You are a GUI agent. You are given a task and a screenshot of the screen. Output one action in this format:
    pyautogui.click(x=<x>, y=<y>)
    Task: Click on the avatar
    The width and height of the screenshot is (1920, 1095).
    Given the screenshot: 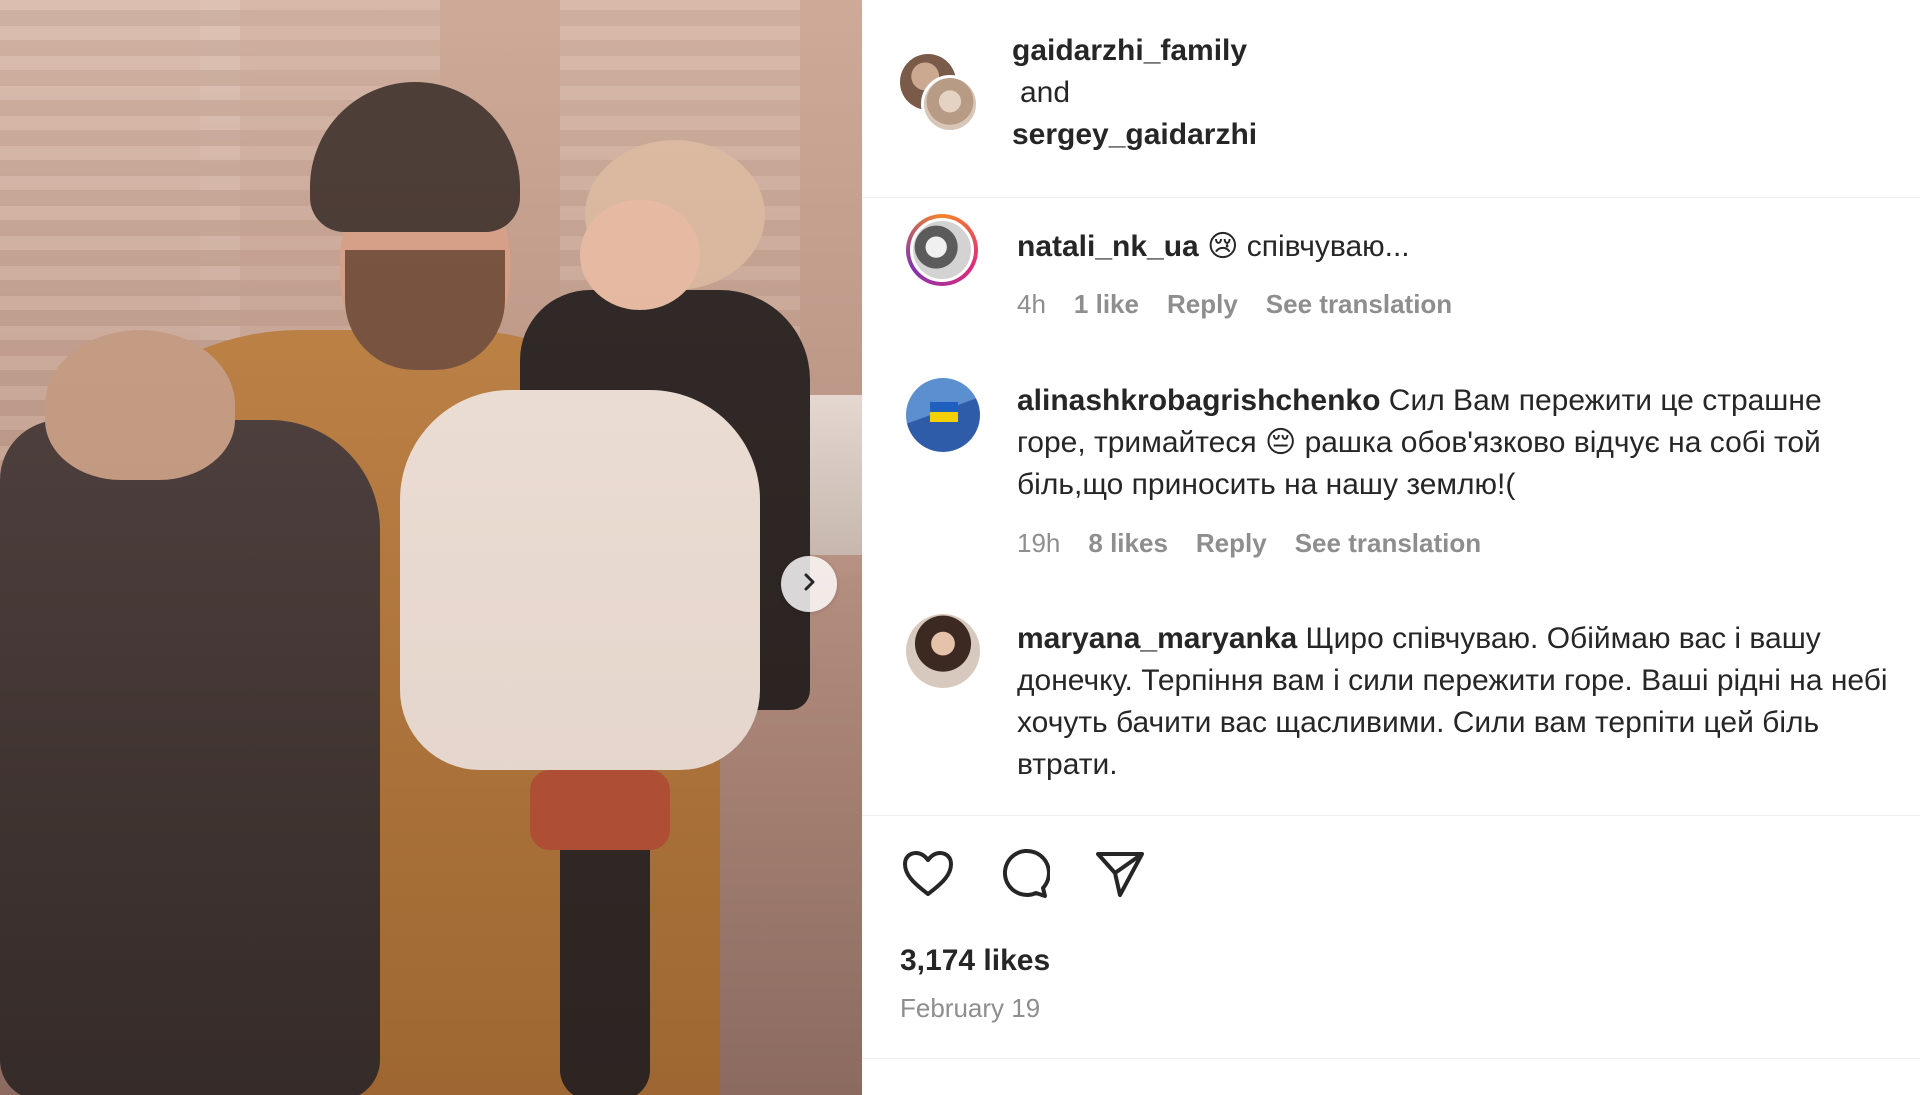 What is the action you would take?
    pyautogui.click(x=950, y=104)
    